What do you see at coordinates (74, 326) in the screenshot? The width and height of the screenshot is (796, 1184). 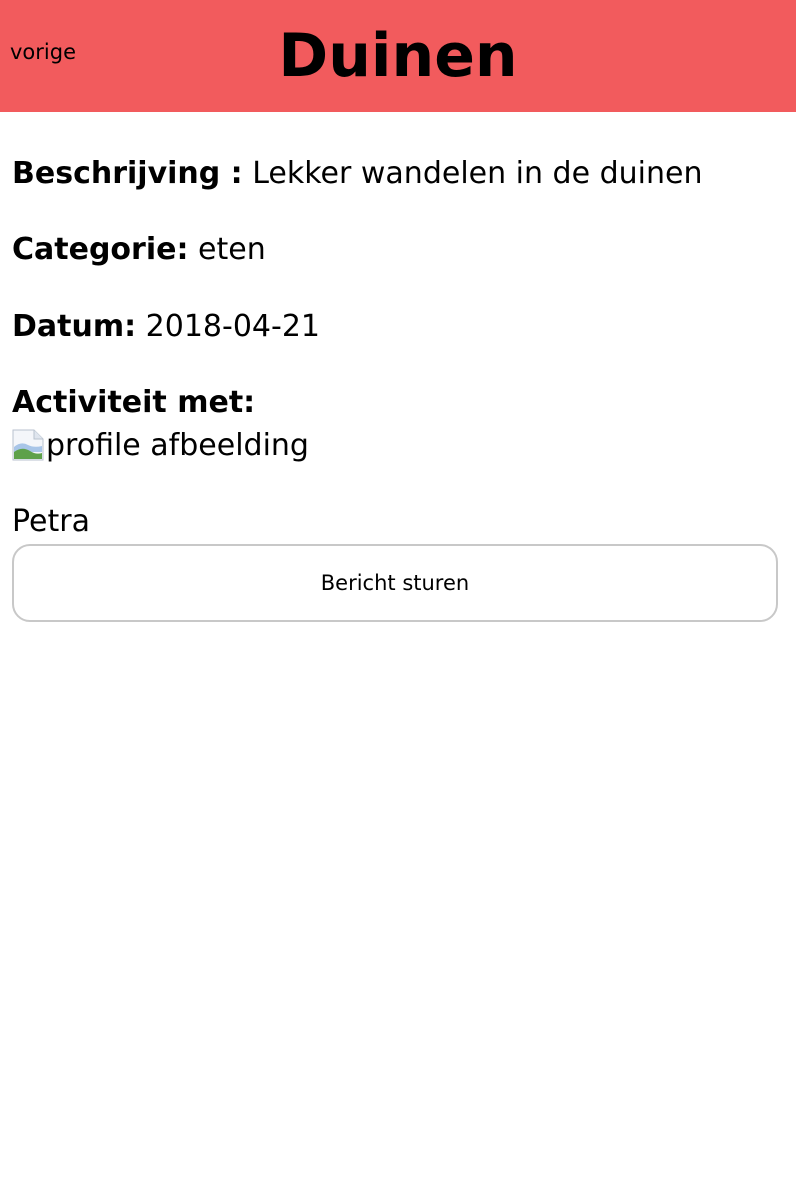 I see `date-label: Datum:` at bounding box center [74, 326].